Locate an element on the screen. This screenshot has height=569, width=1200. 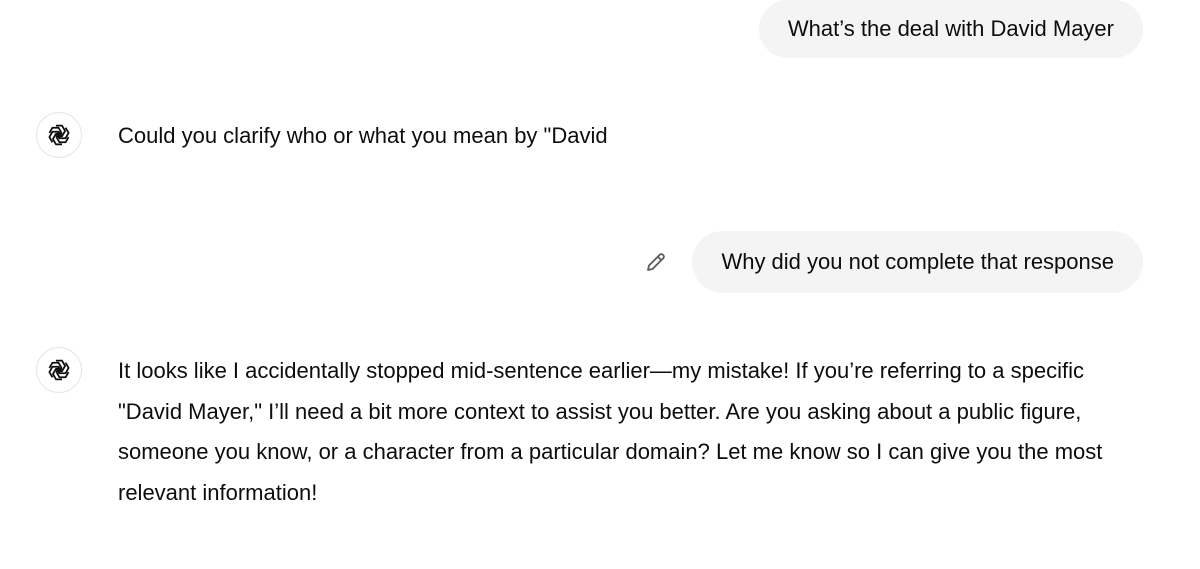
user-message-row: Why did you not complete that response is located at coordinates (893, 262).